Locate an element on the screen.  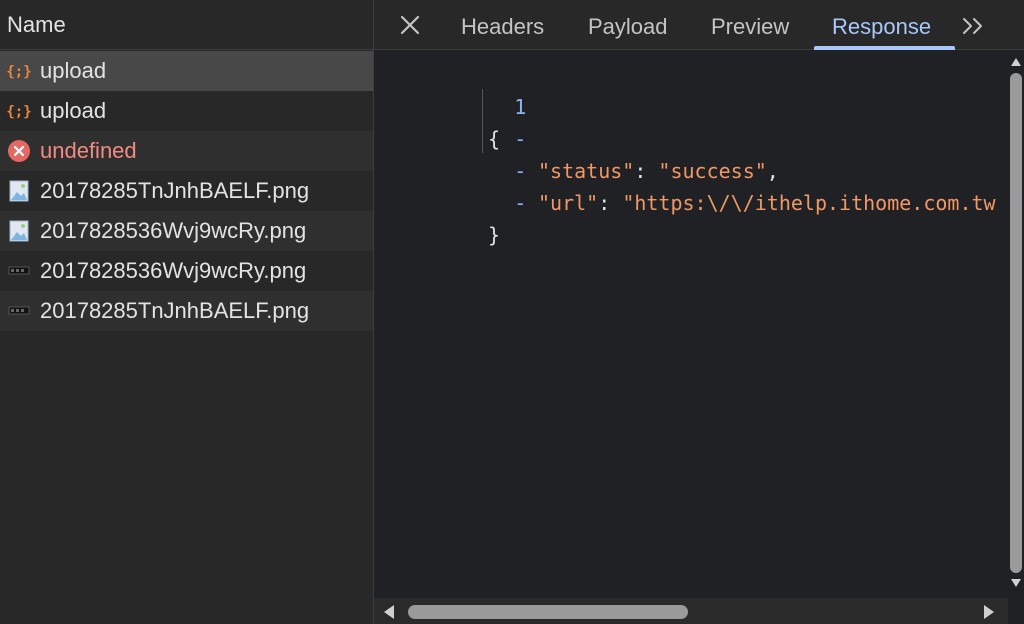
error-circle-icon is located at coordinates (19, 151).